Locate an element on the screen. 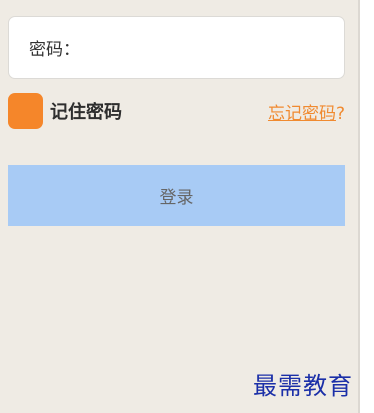  forgot-password-suffix: ? is located at coordinates (340, 113).